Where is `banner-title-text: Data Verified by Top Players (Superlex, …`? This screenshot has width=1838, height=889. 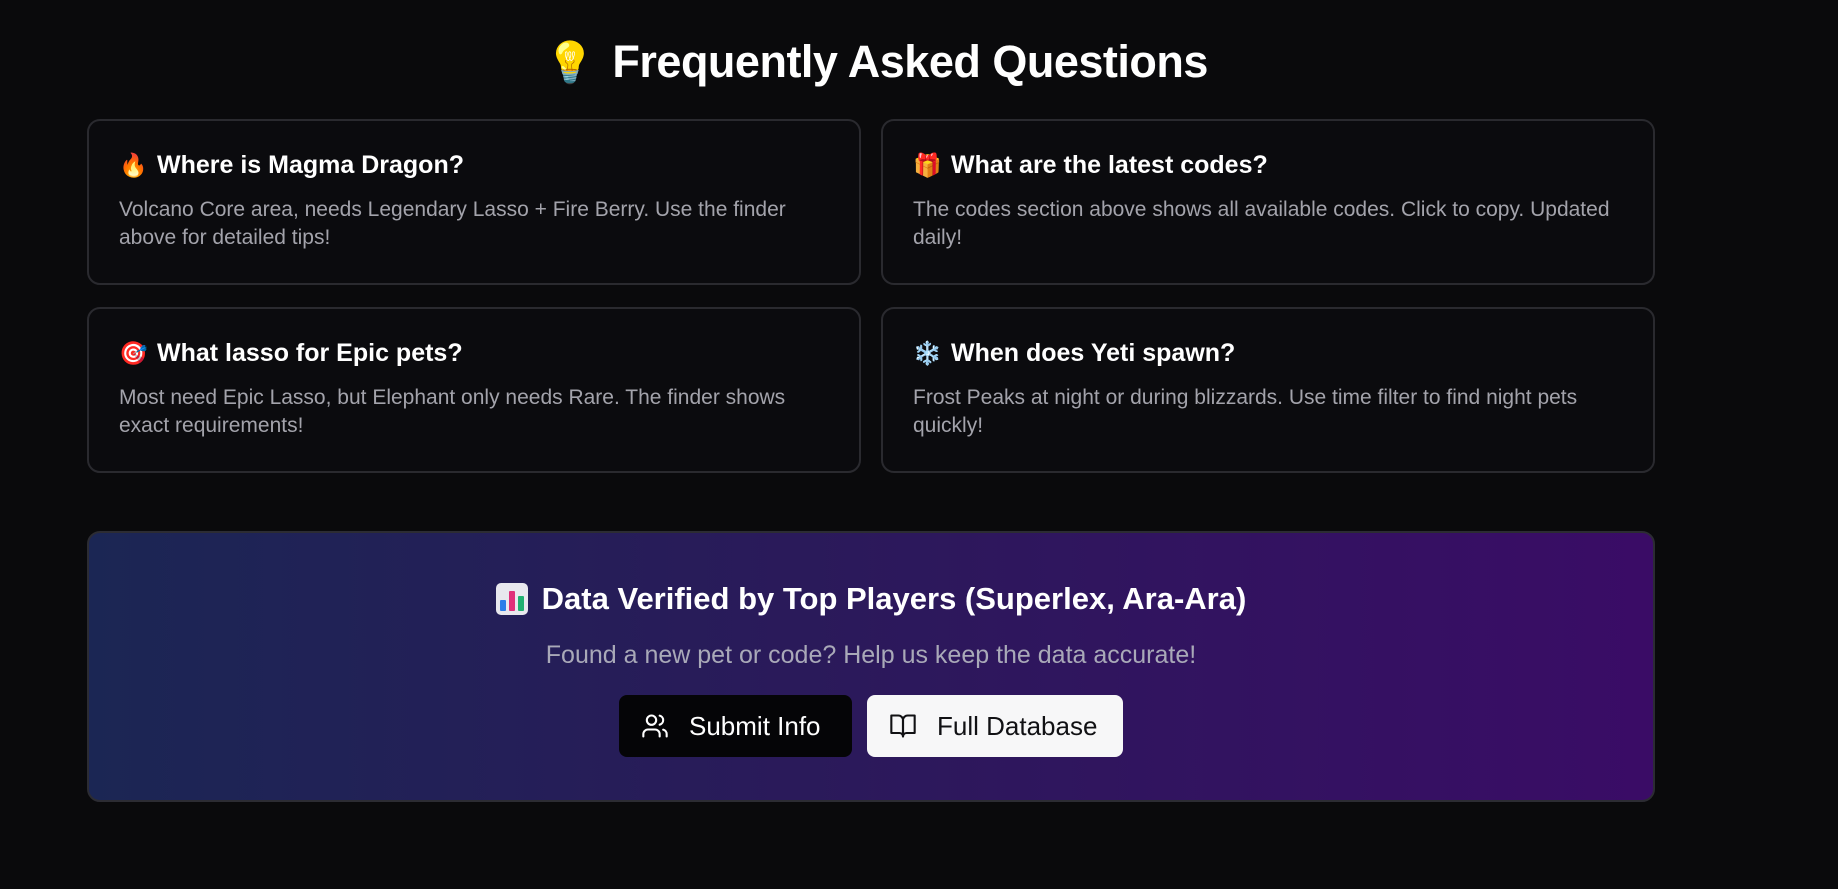 banner-title-text: Data Verified by Top Players (Superlex, … is located at coordinates (894, 598).